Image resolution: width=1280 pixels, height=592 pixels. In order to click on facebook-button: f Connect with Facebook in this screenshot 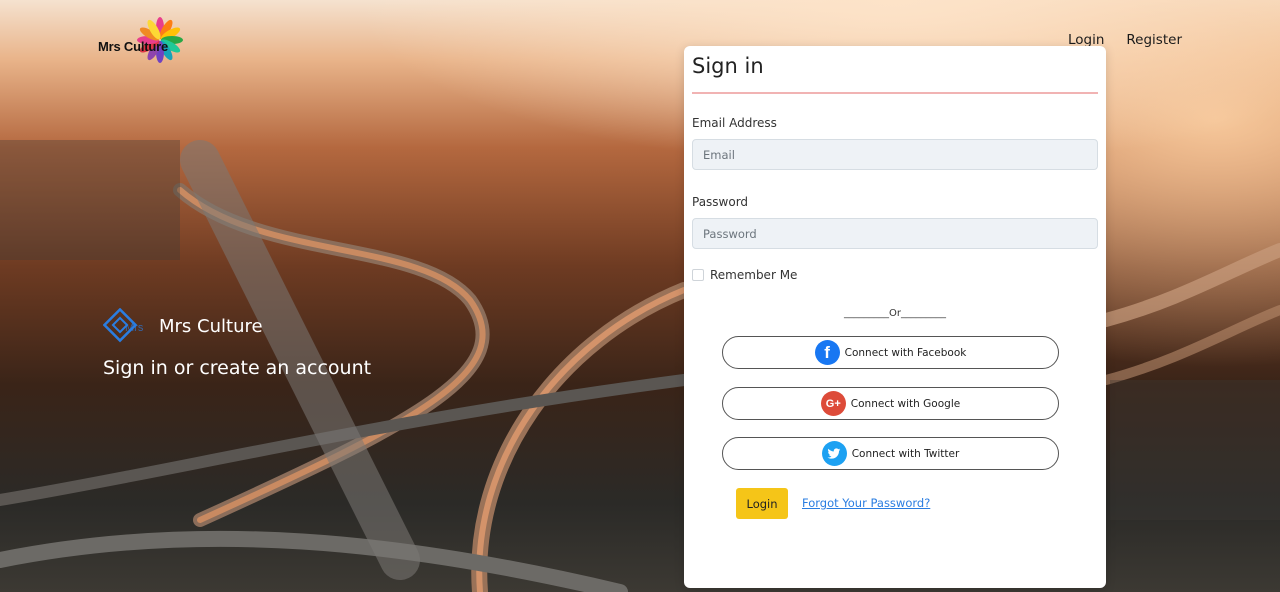, I will do `click(890, 352)`.